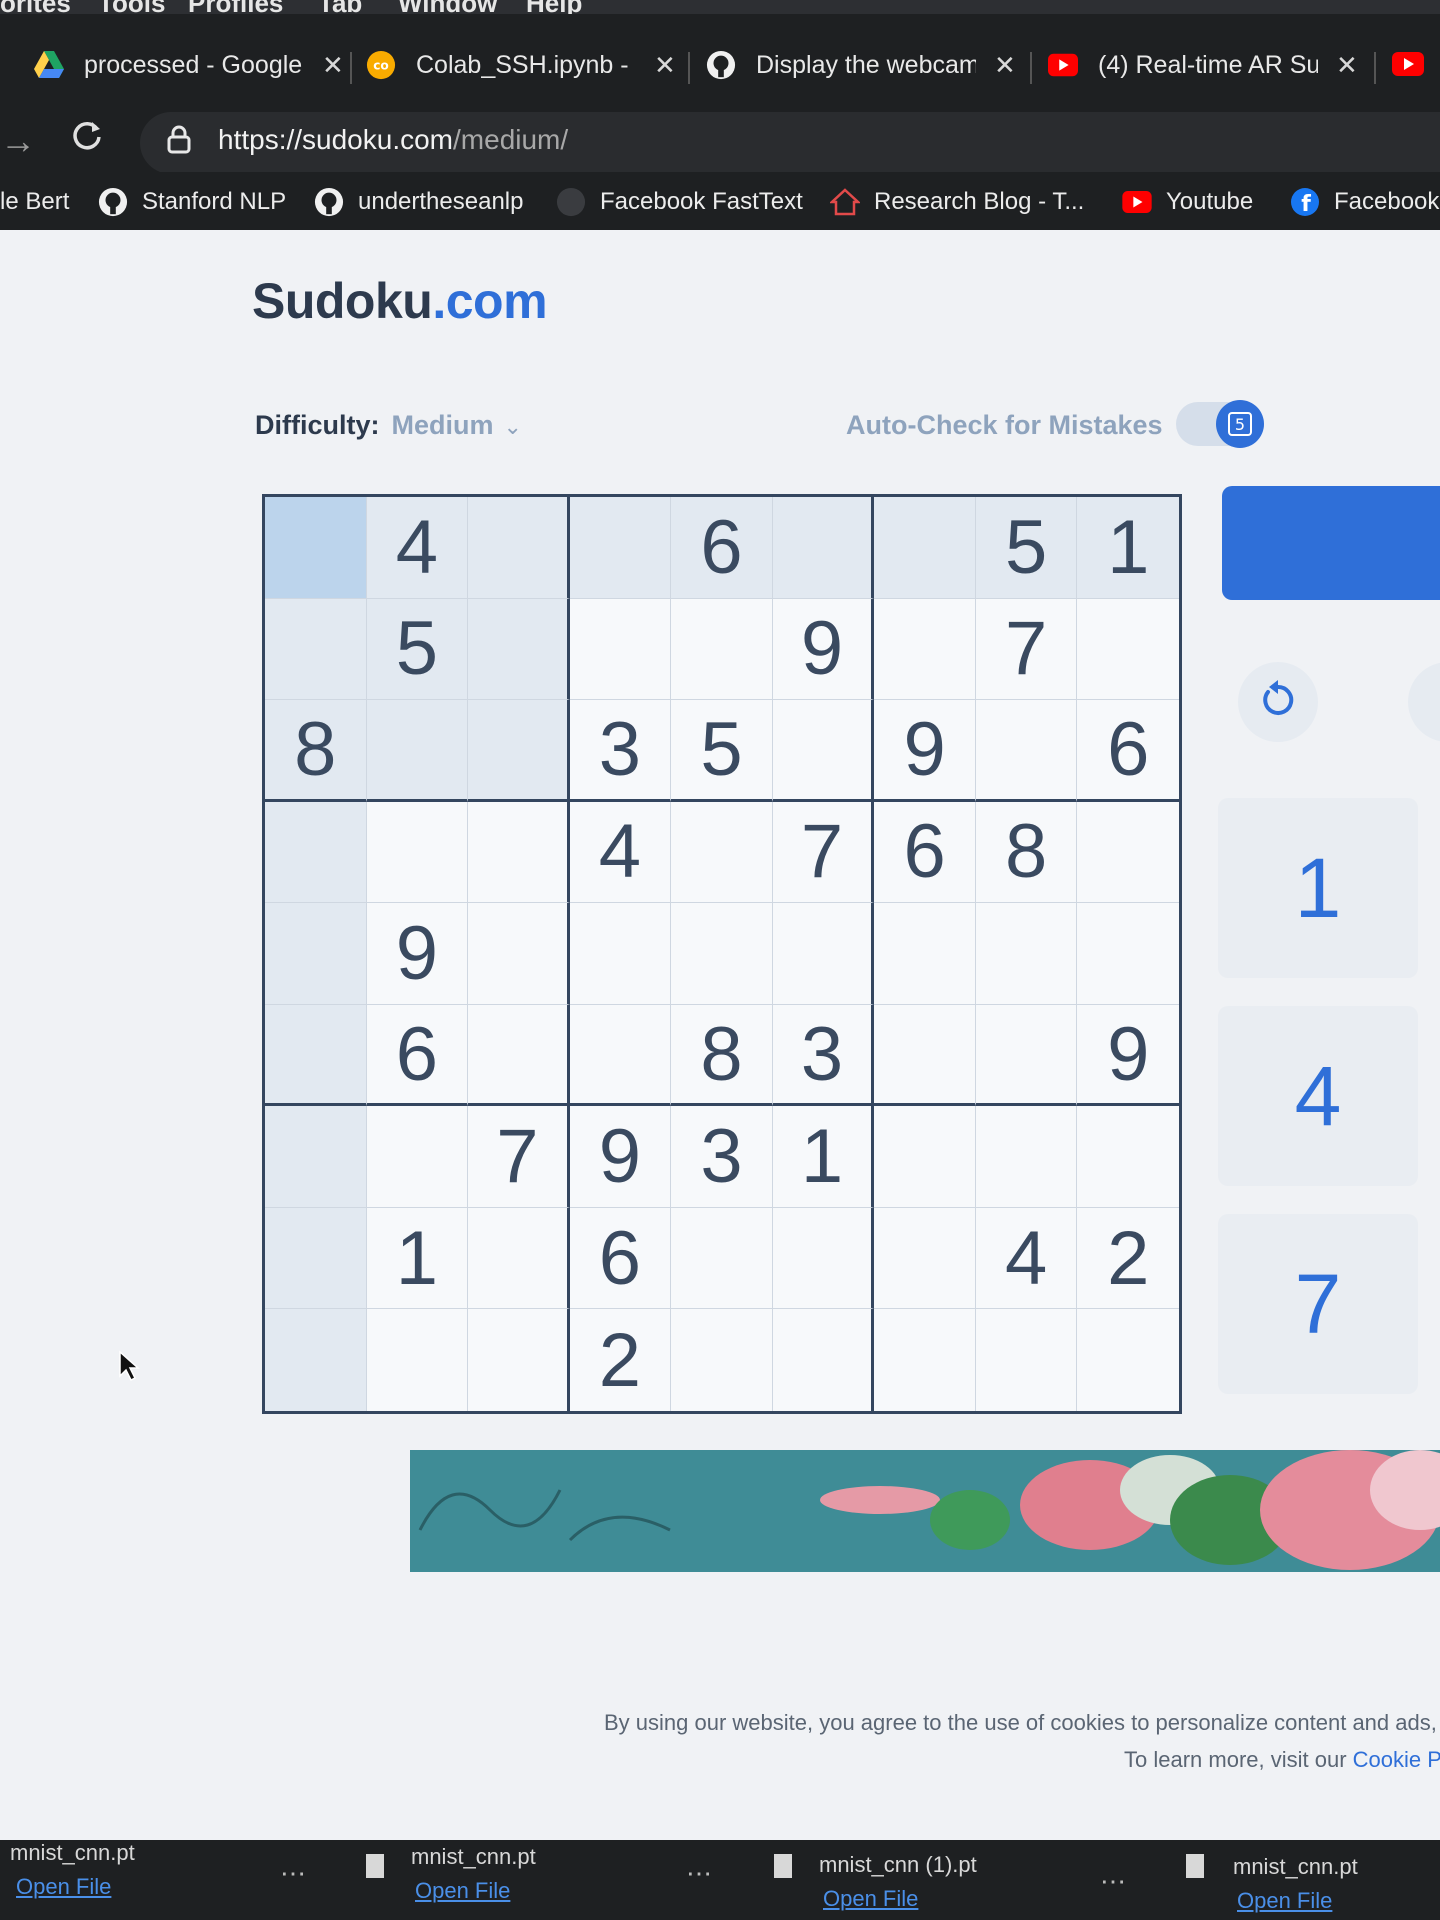 The height and width of the screenshot is (1920, 1440). What do you see at coordinates (722, 548) in the screenshot?
I see `sudoku-cell-r1c5: 6` at bounding box center [722, 548].